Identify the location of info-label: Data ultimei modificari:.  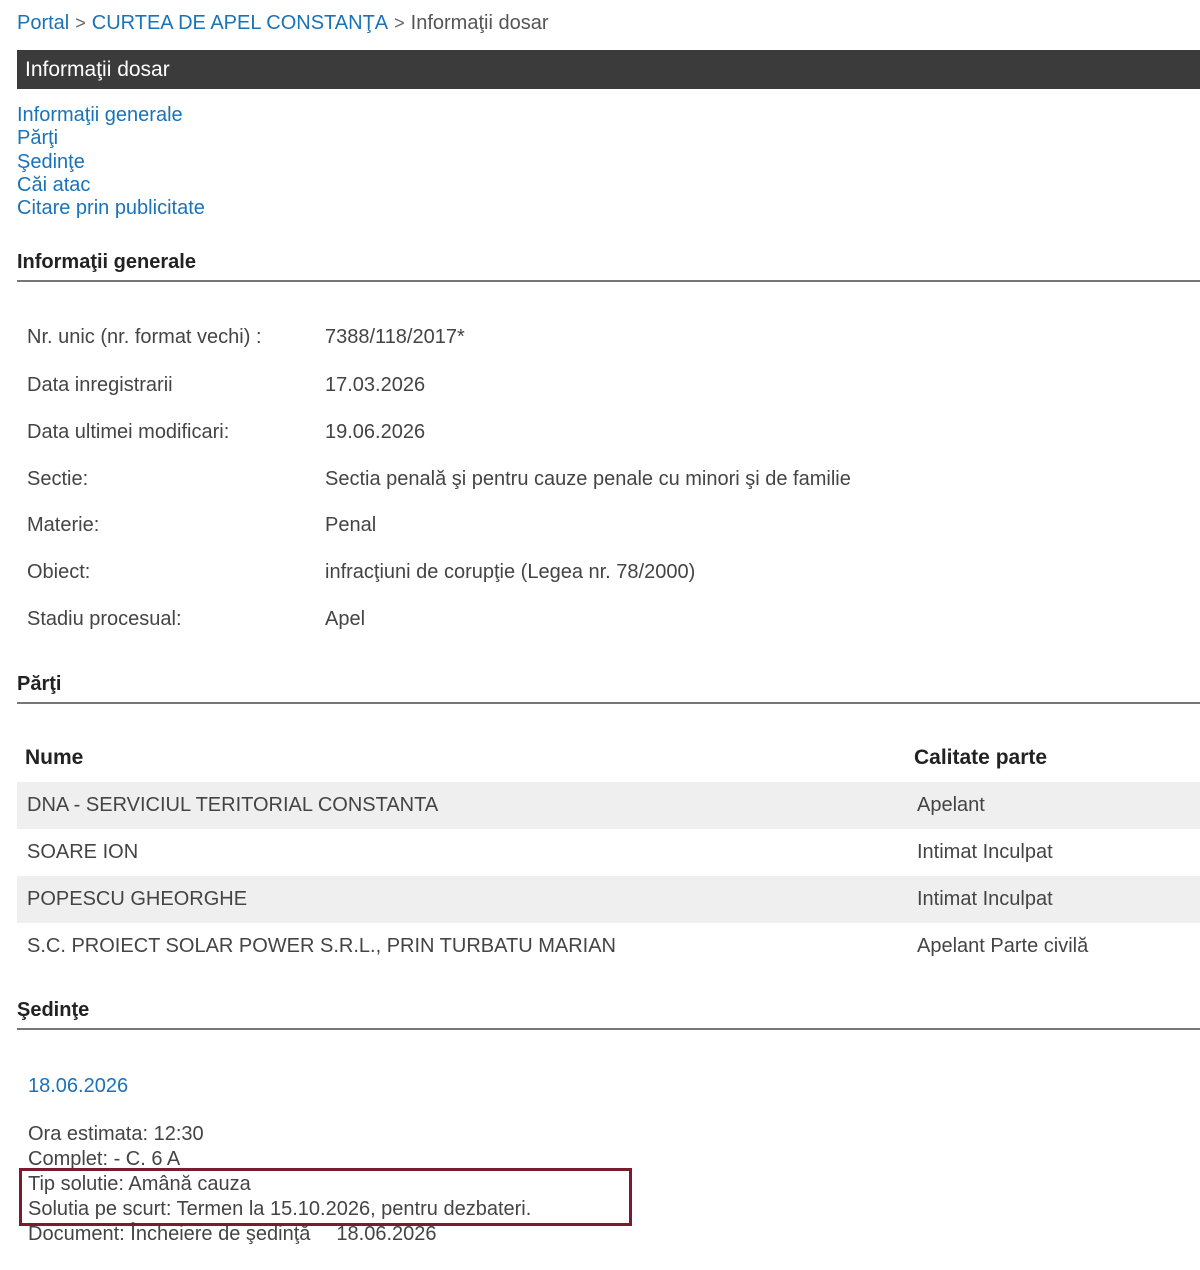
(128, 432).